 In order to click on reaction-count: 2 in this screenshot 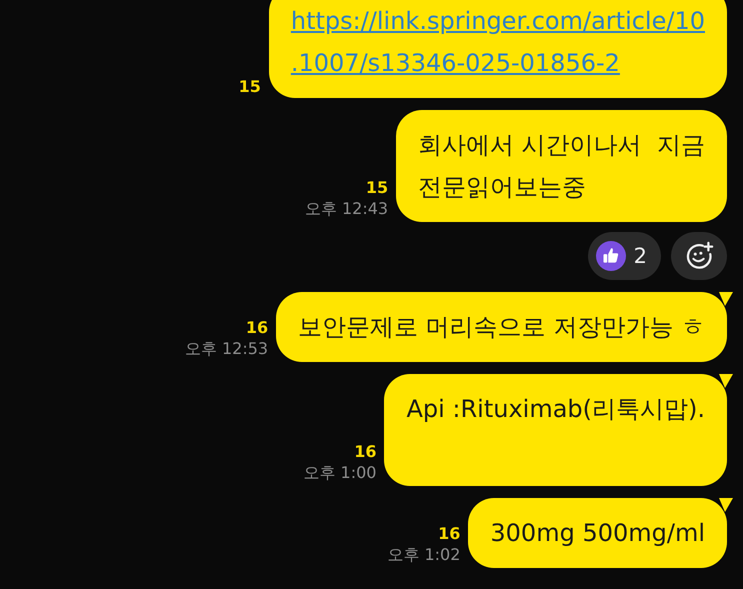, I will do `click(640, 256)`.